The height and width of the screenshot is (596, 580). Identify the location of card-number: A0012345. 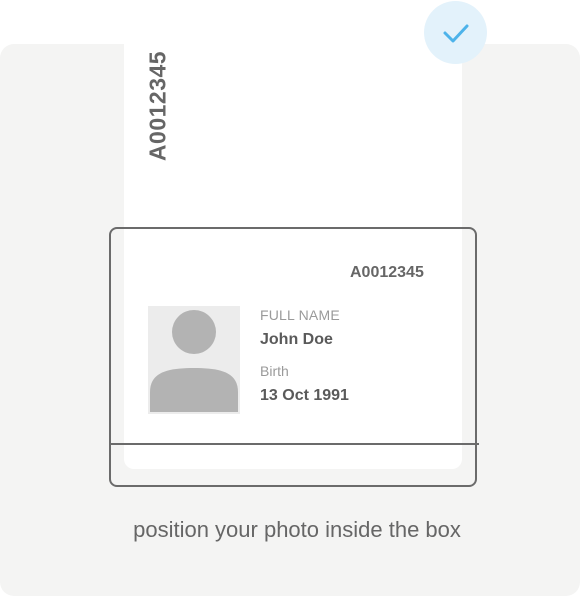
(387, 272).